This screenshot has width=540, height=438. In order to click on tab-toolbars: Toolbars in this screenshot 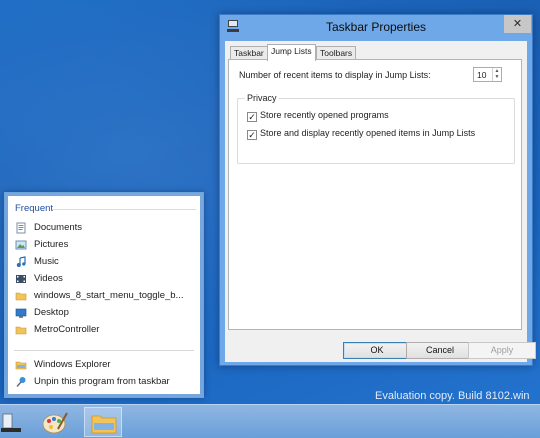, I will do `click(336, 53)`.